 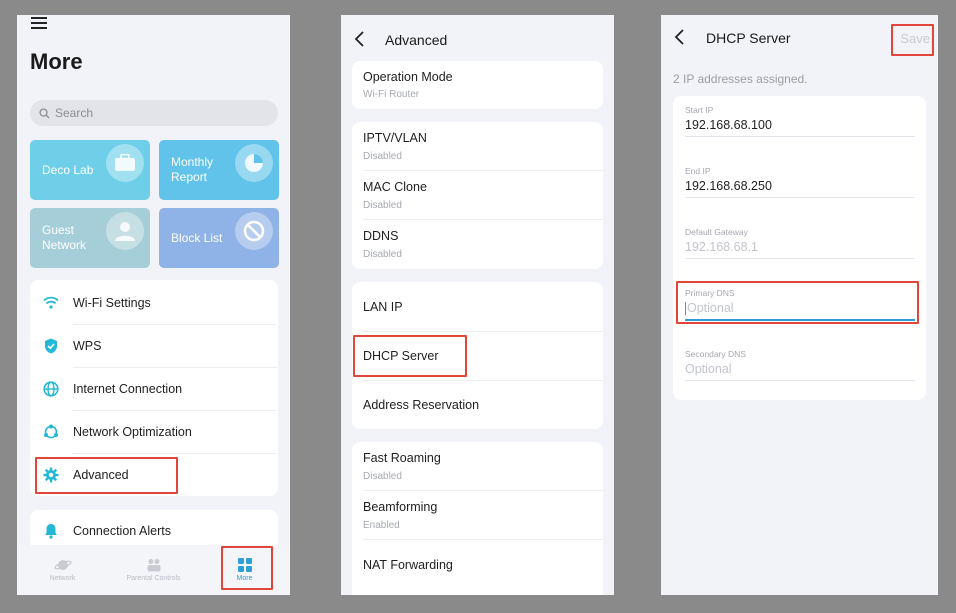 What do you see at coordinates (800, 121) in the screenshot?
I see `start-ip-field: Start IP 192.168.68.100` at bounding box center [800, 121].